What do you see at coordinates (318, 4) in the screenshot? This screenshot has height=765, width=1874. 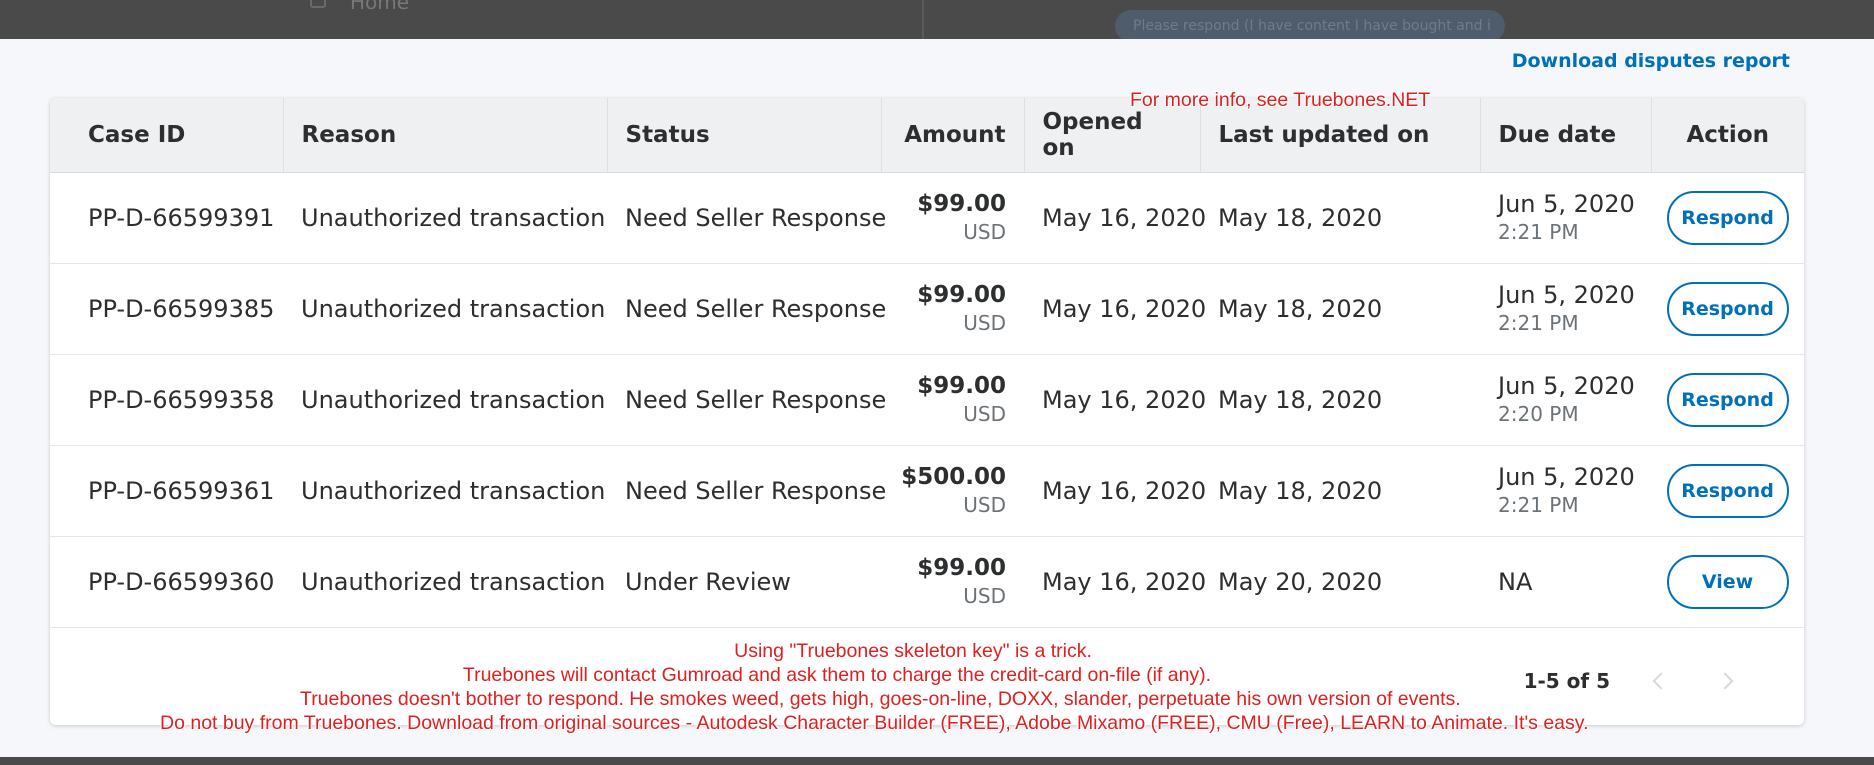 I see `checkbox-icon` at bounding box center [318, 4].